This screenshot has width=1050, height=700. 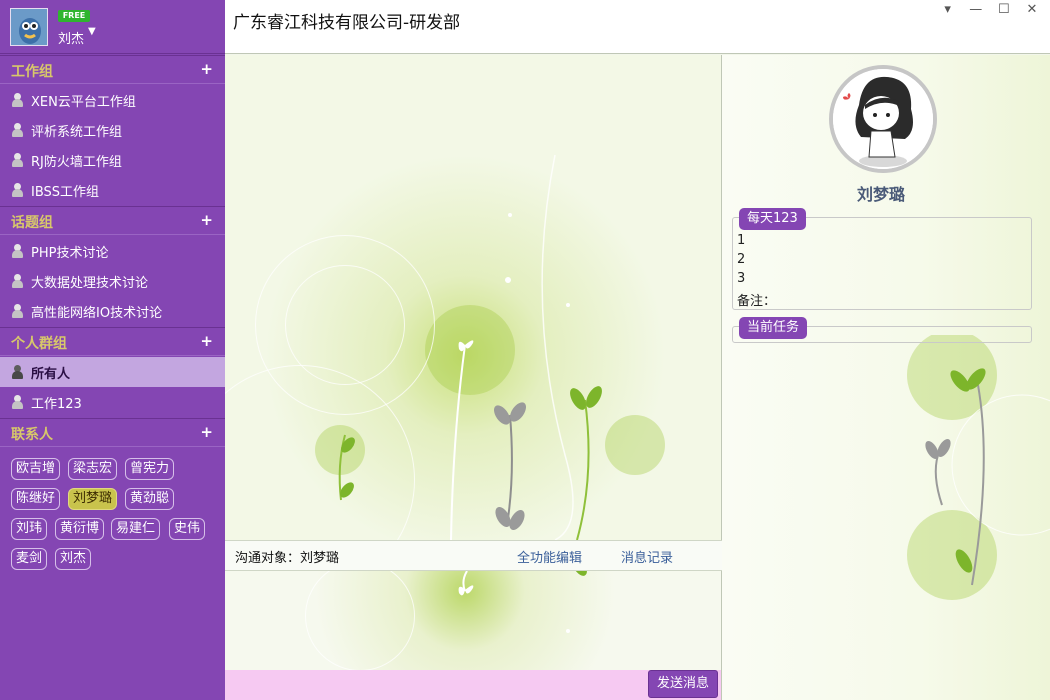 What do you see at coordinates (150, 469) in the screenshot?
I see `contact-tag: 曾宪力` at bounding box center [150, 469].